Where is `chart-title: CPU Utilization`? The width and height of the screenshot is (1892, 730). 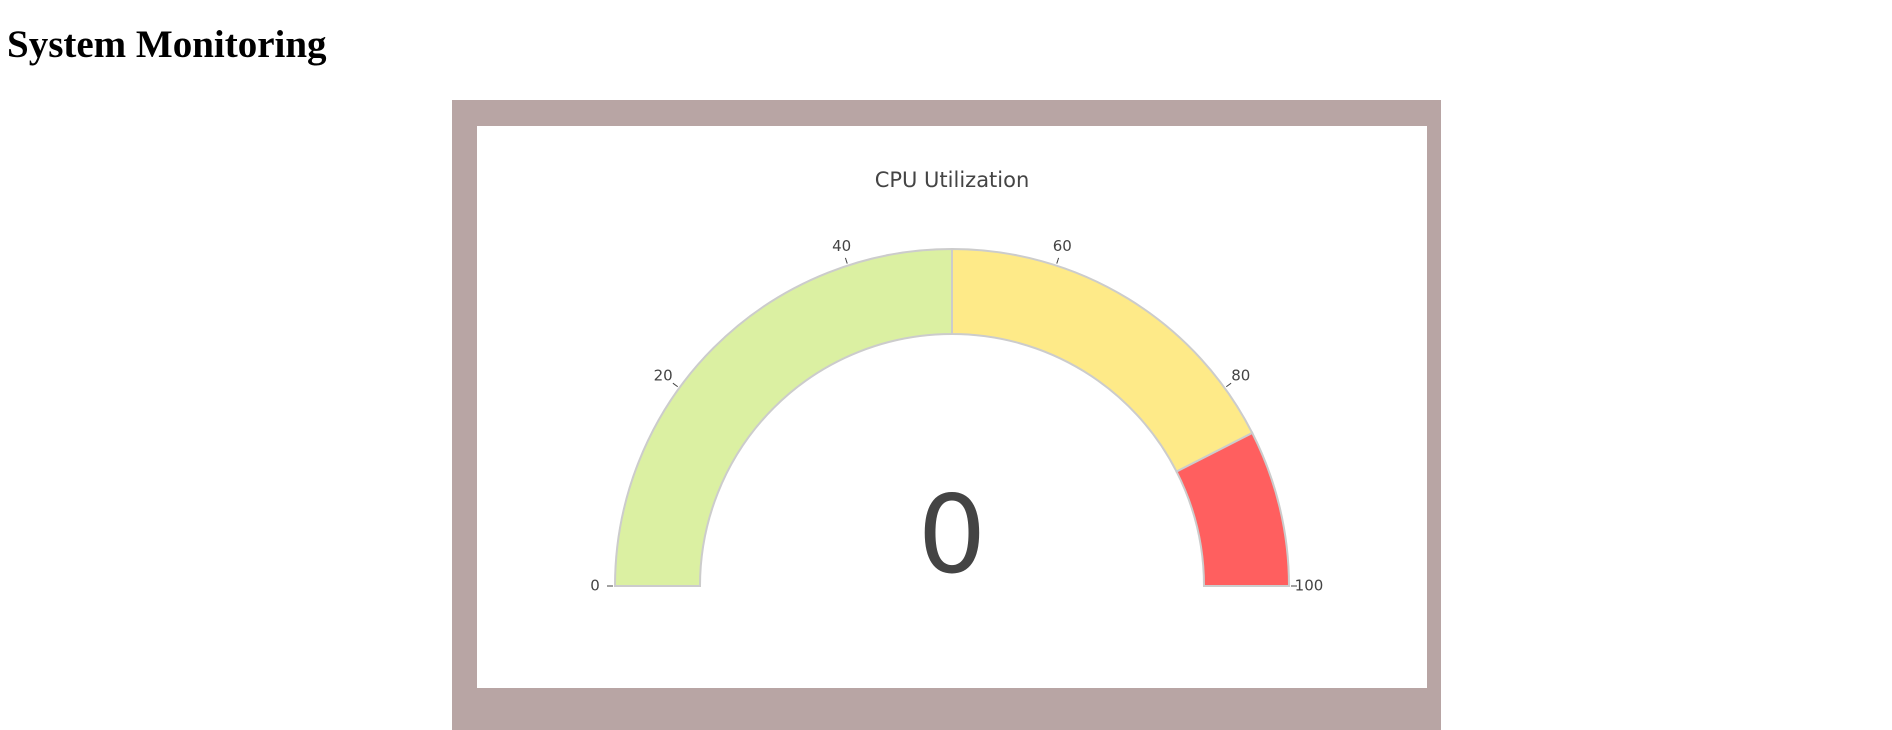
chart-title: CPU Utilization is located at coordinates (952, 180).